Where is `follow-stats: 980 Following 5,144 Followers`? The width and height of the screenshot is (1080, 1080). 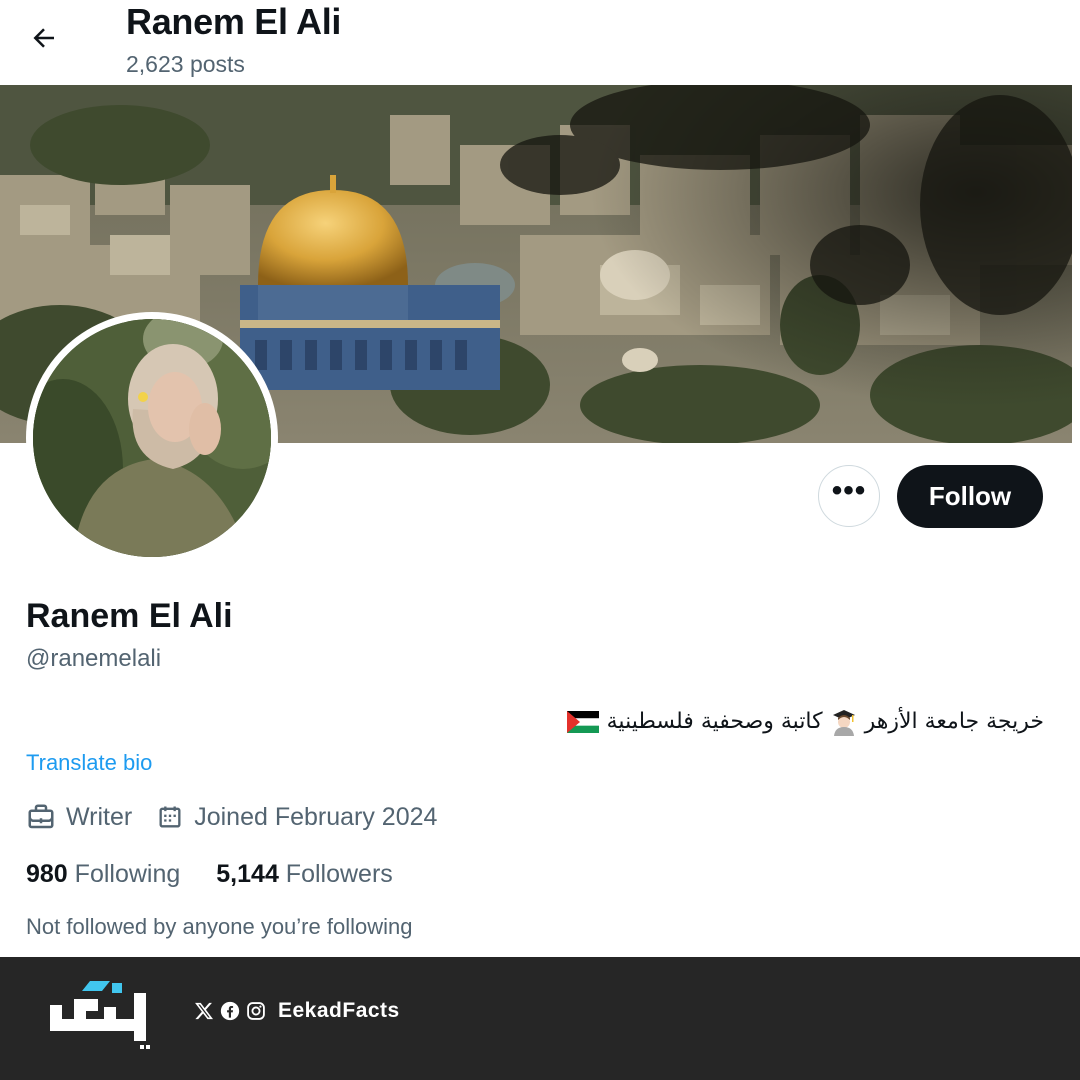
follow-stats: 980 Following 5,144 Followers is located at coordinates (227, 874).